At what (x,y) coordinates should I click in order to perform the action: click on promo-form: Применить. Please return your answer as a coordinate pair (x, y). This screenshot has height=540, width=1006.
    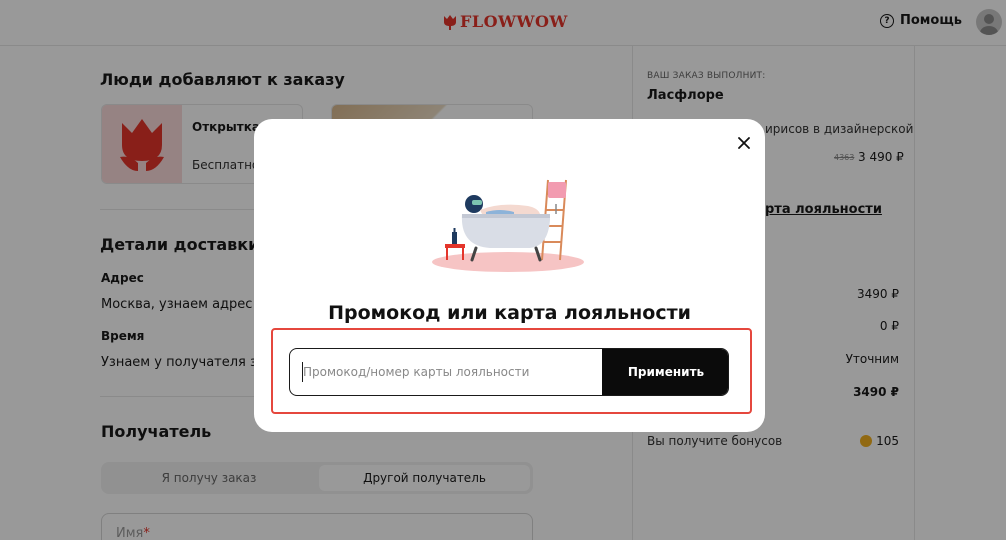
    Looking at the image, I should click on (509, 372).